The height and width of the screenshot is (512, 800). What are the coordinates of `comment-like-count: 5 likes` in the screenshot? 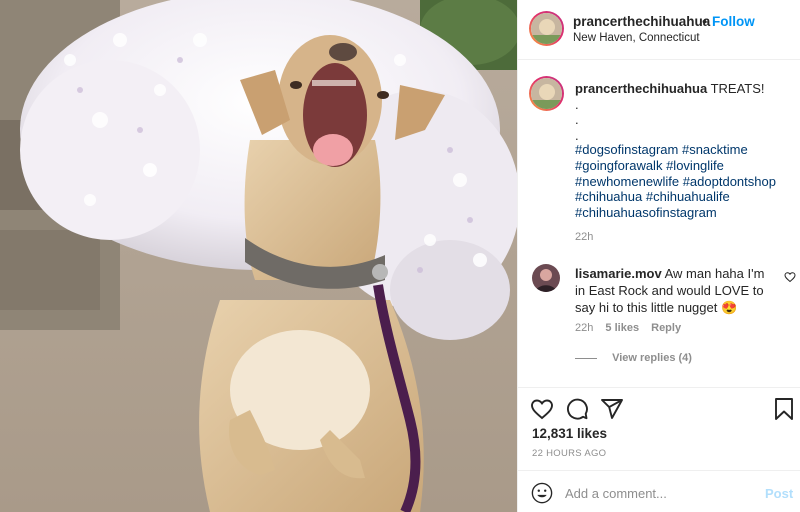 It's located at (622, 328).